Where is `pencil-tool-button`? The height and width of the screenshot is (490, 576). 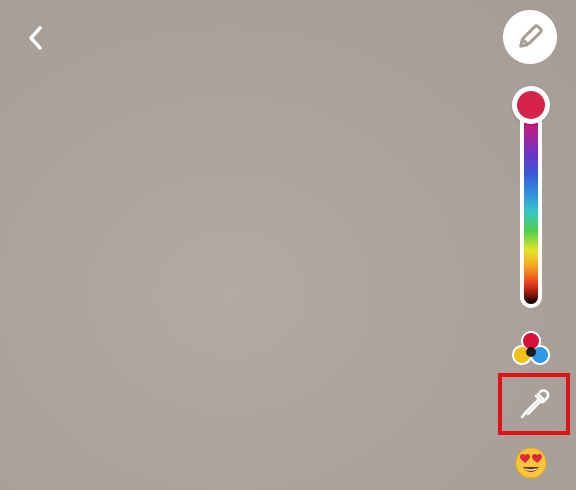 pencil-tool-button is located at coordinates (530, 37).